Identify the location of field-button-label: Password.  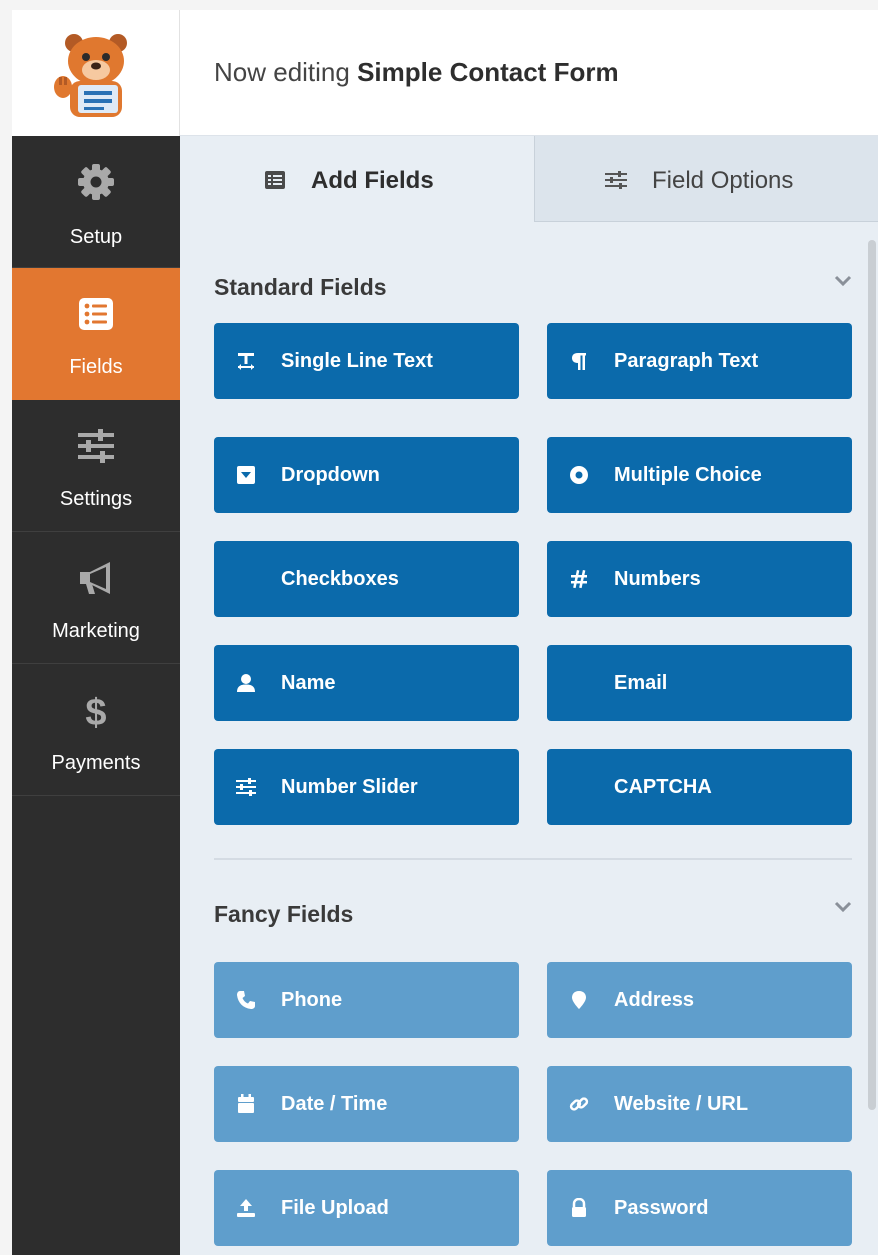
(661, 1208).